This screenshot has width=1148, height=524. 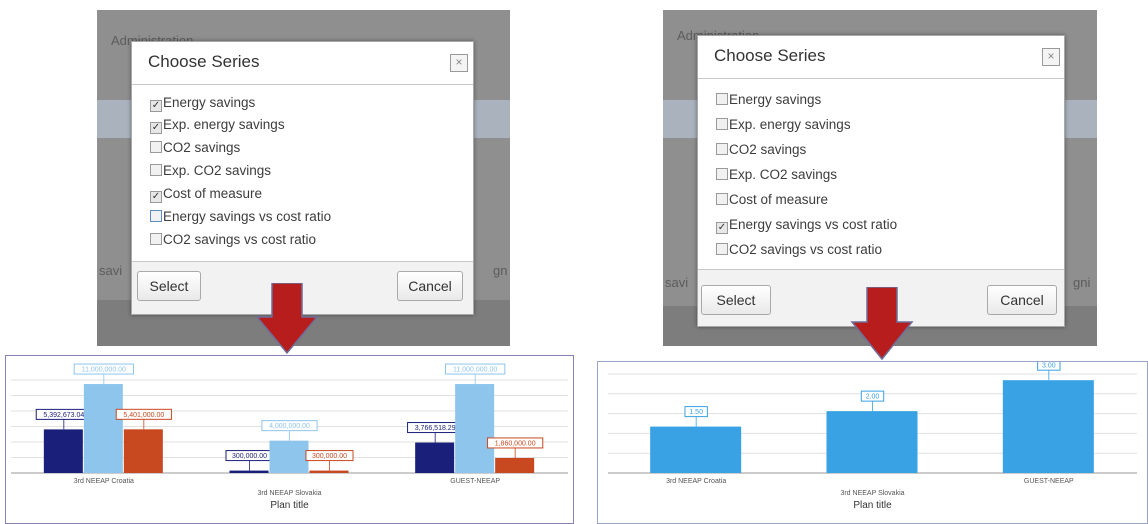 I want to click on data-label: 3,766,518.29, so click(x=435, y=428).